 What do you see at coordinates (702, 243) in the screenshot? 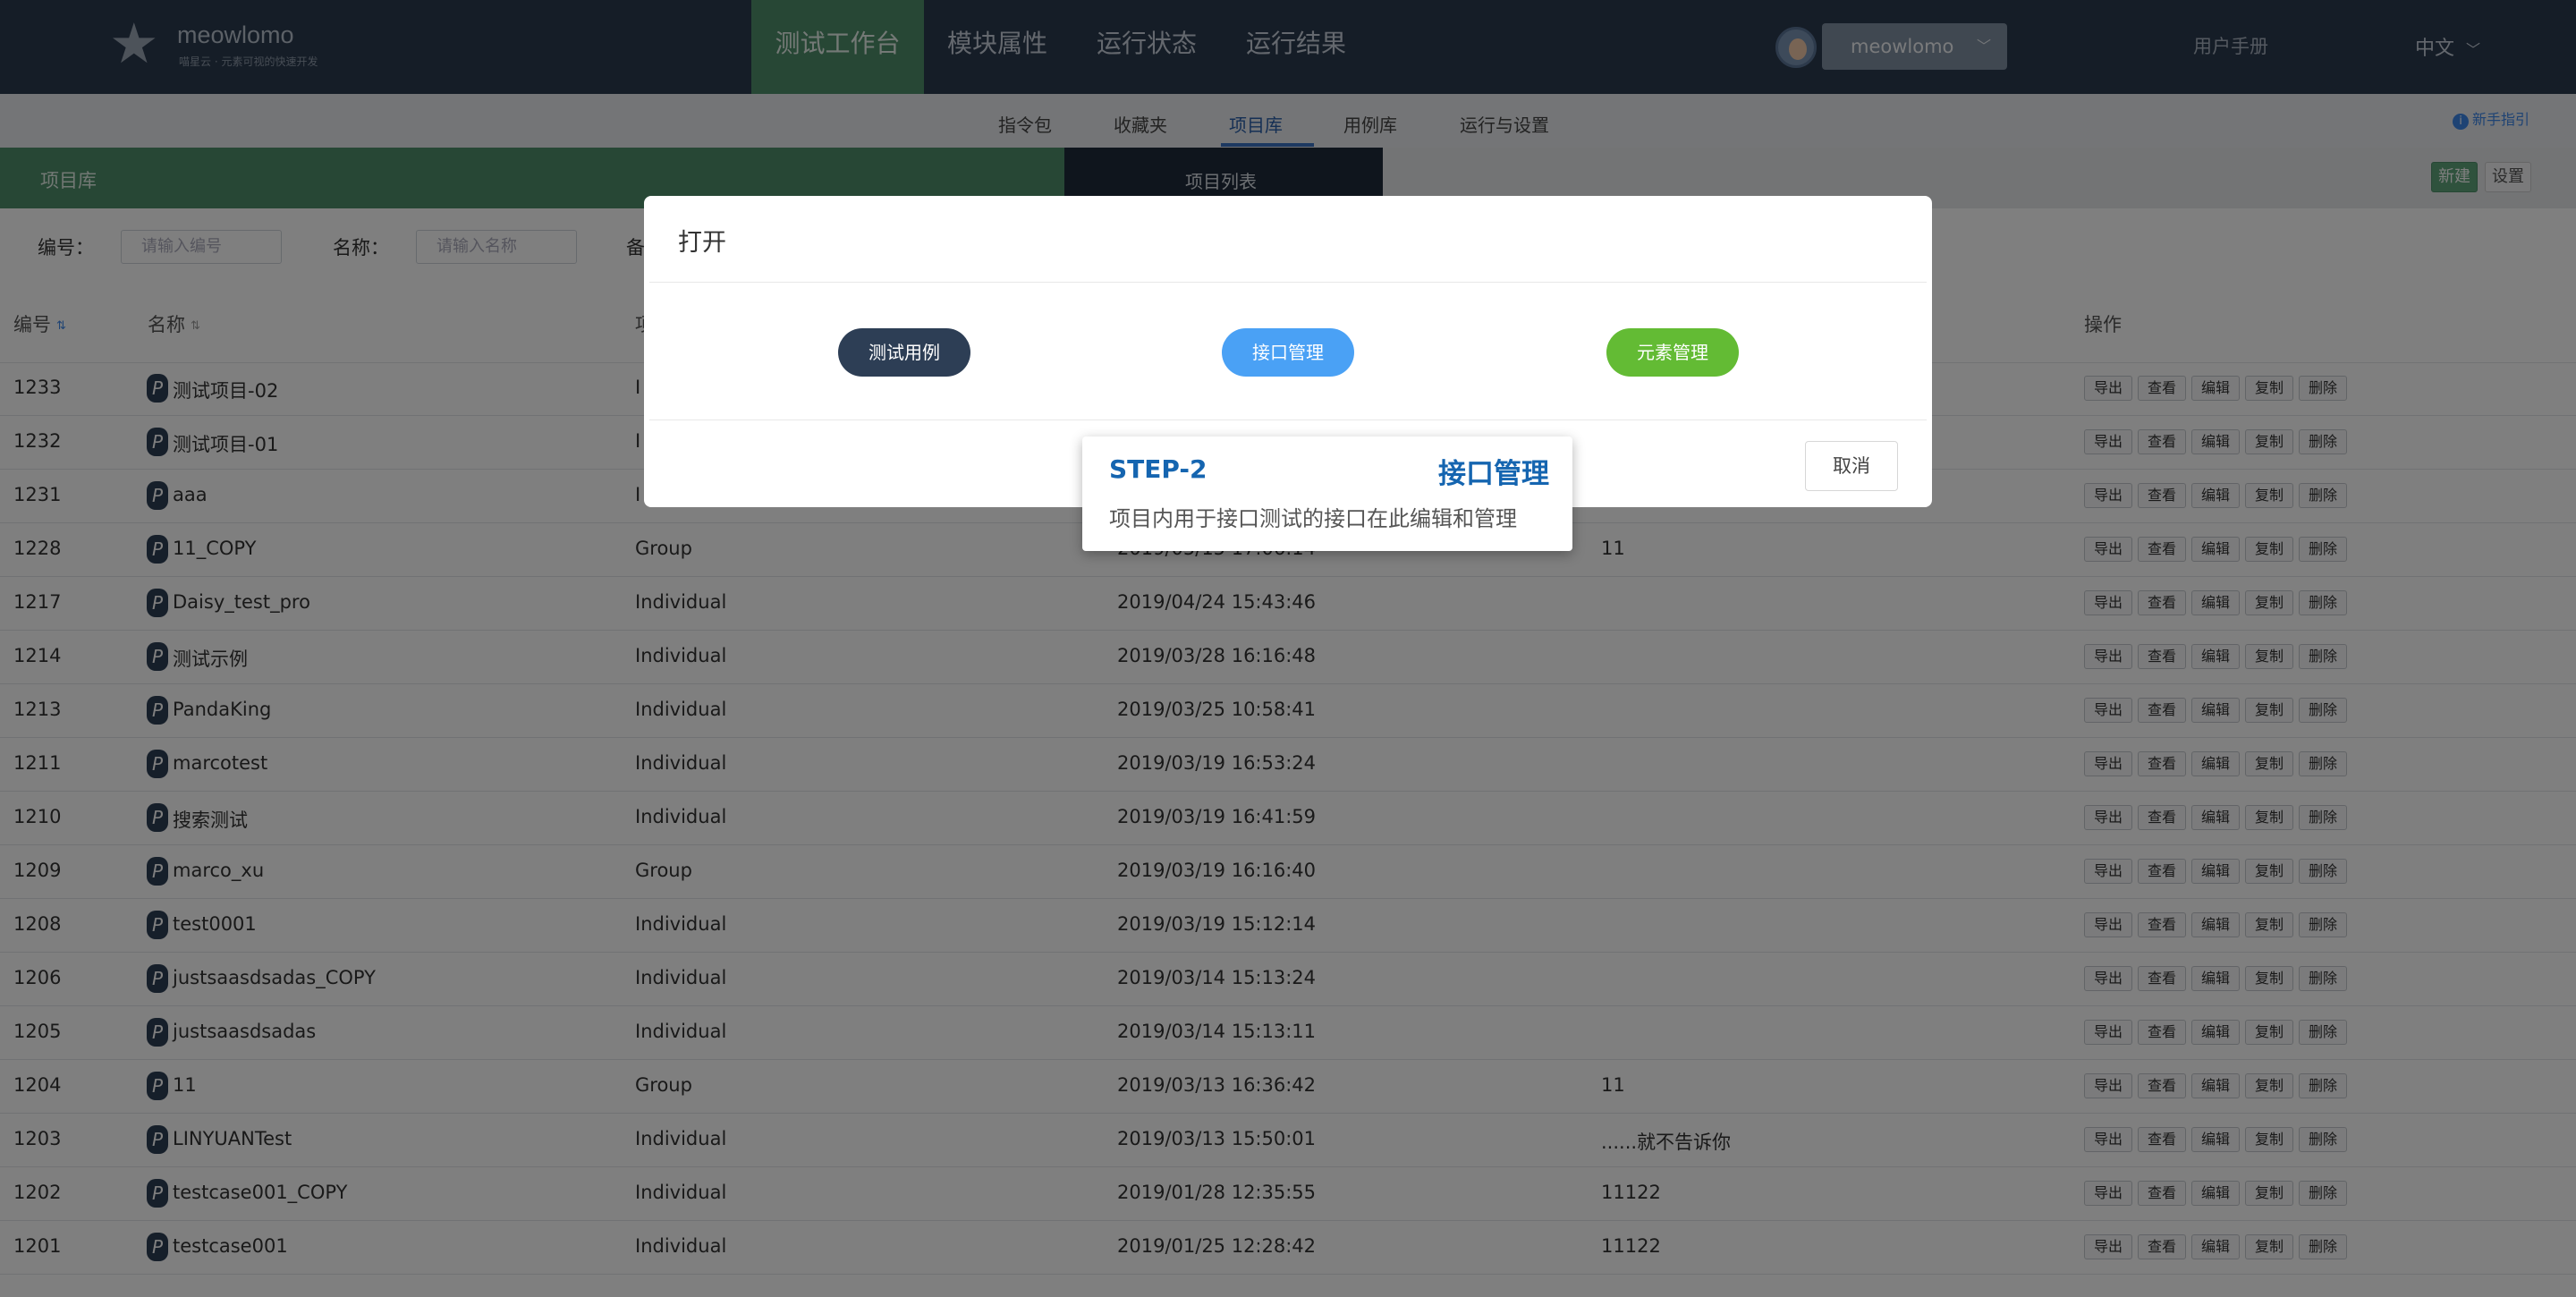
I see `dialog-title: 打开` at bounding box center [702, 243].